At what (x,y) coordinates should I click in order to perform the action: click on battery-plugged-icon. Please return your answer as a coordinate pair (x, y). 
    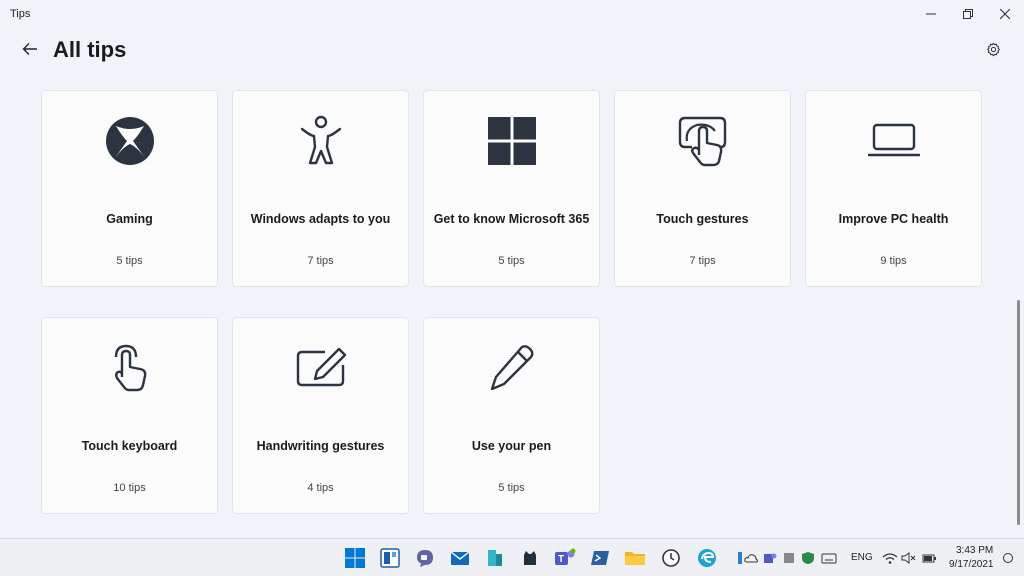
    Looking at the image, I should click on (929, 558).